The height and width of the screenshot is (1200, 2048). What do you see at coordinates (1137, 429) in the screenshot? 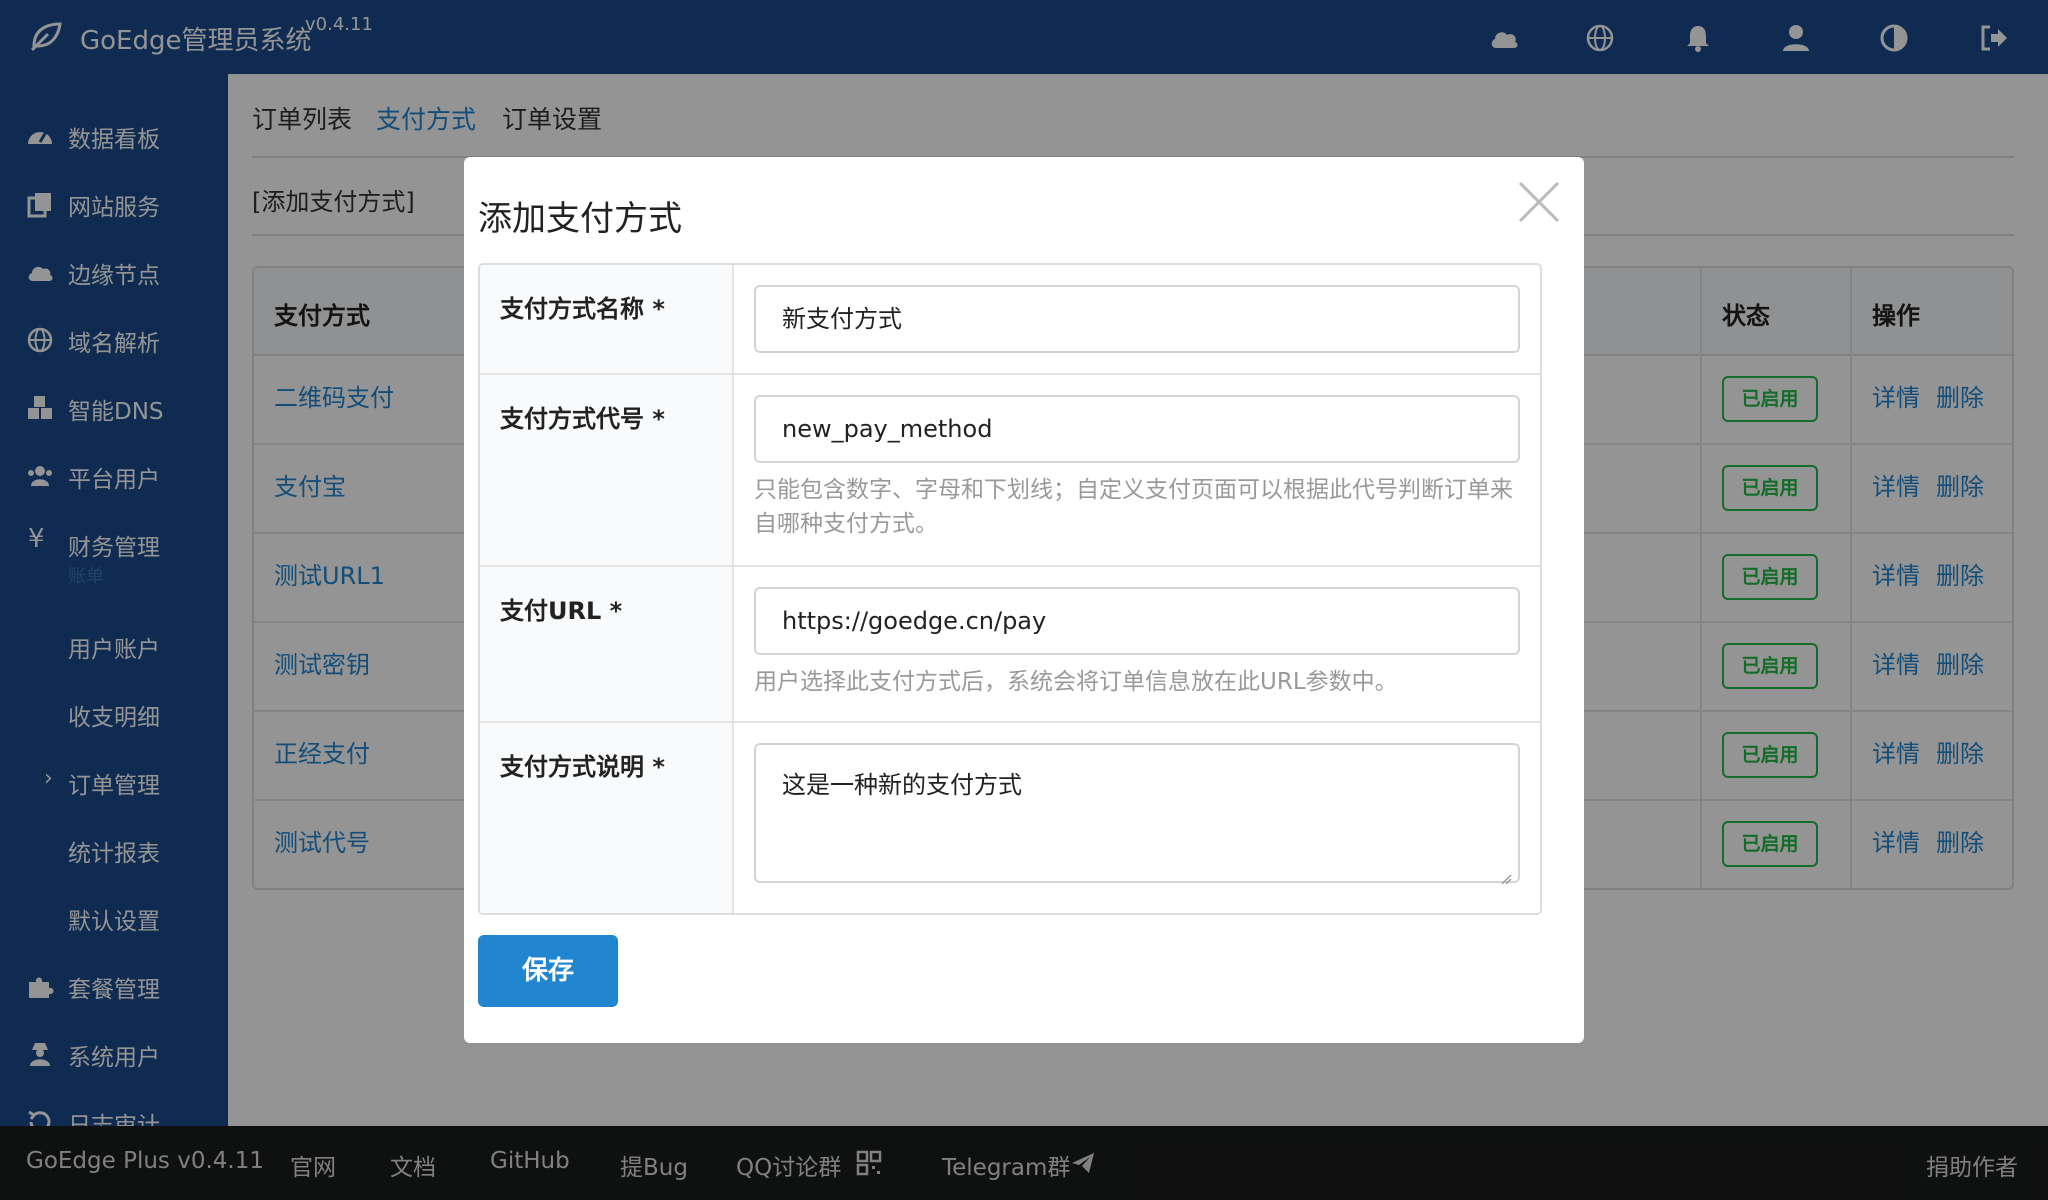
I see `payment-code-input: new_pay_method` at bounding box center [1137, 429].